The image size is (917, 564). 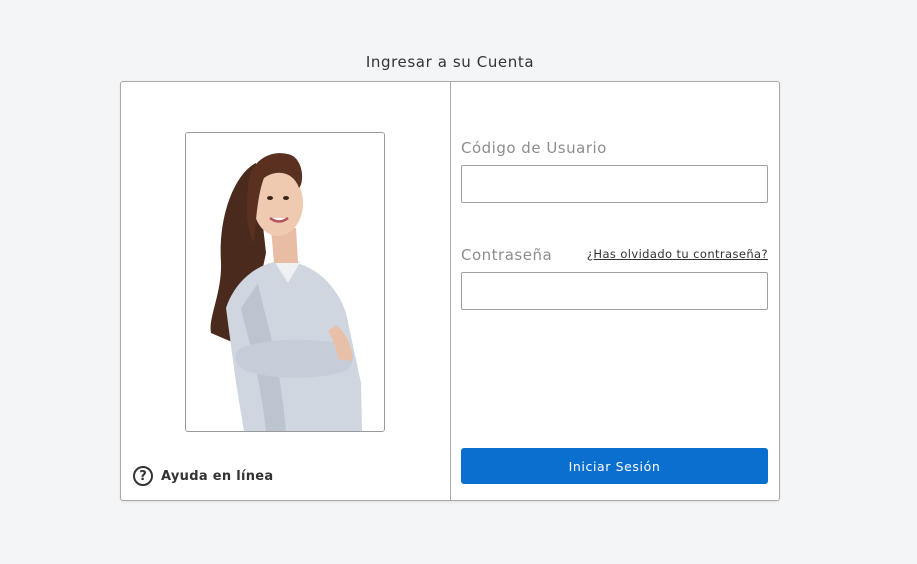 I want to click on online-help-link: ? Ayuda en línea, so click(x=203, y=476).